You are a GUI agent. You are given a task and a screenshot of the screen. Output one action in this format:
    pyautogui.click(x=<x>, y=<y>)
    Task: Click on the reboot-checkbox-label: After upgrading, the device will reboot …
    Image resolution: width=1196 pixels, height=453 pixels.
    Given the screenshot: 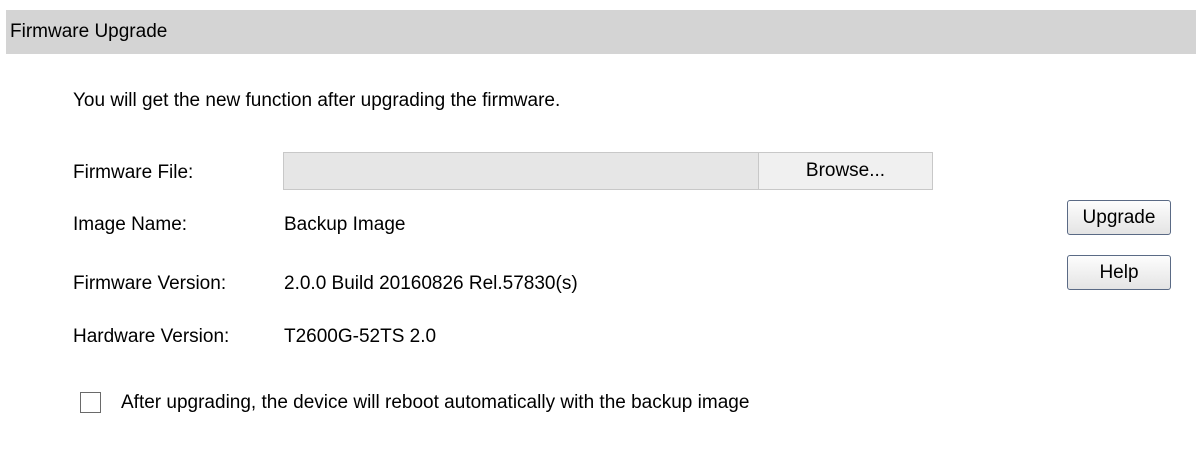 What is the action you would take?
    pyautogui.click(x=435, y=402)
    